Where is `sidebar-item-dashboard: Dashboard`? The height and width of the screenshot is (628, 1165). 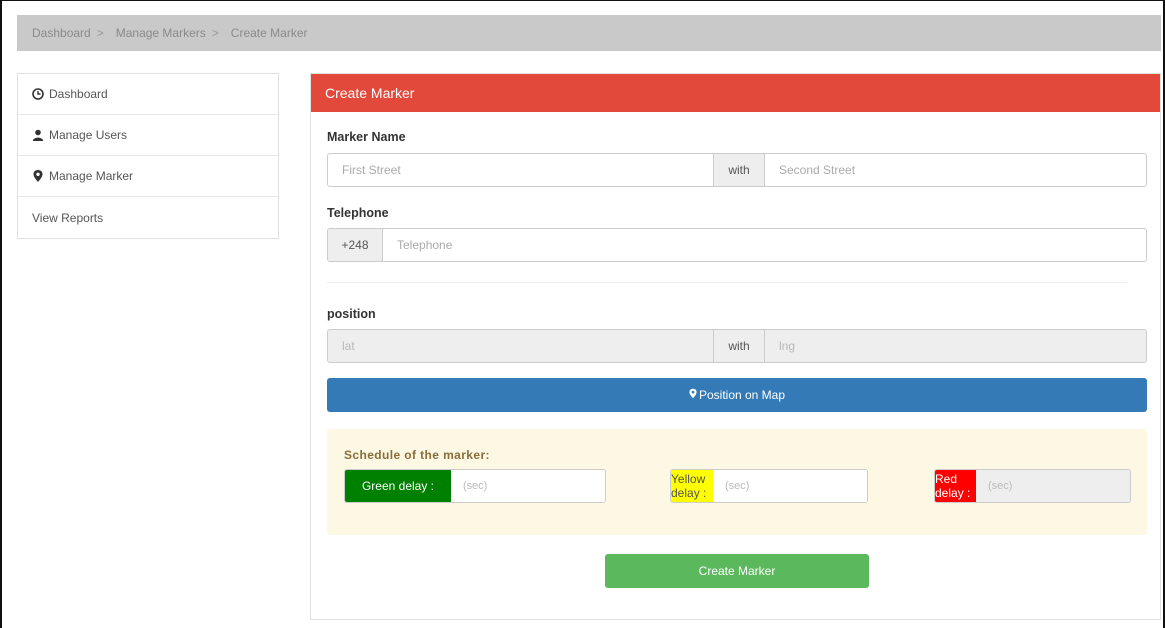
sidebar-item-dashboard: Dashboard is located at coordinates (148, 94).